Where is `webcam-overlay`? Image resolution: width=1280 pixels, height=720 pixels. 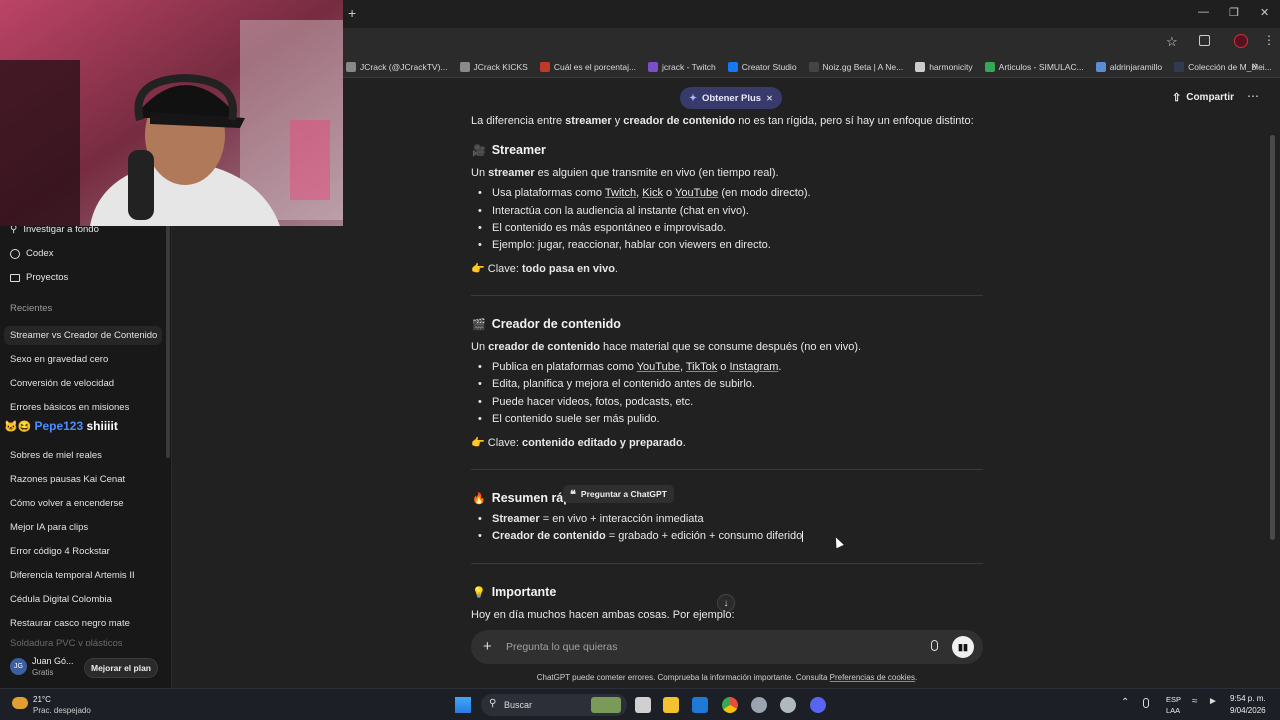
webcam-overlay is located at coordinates (171, 113).